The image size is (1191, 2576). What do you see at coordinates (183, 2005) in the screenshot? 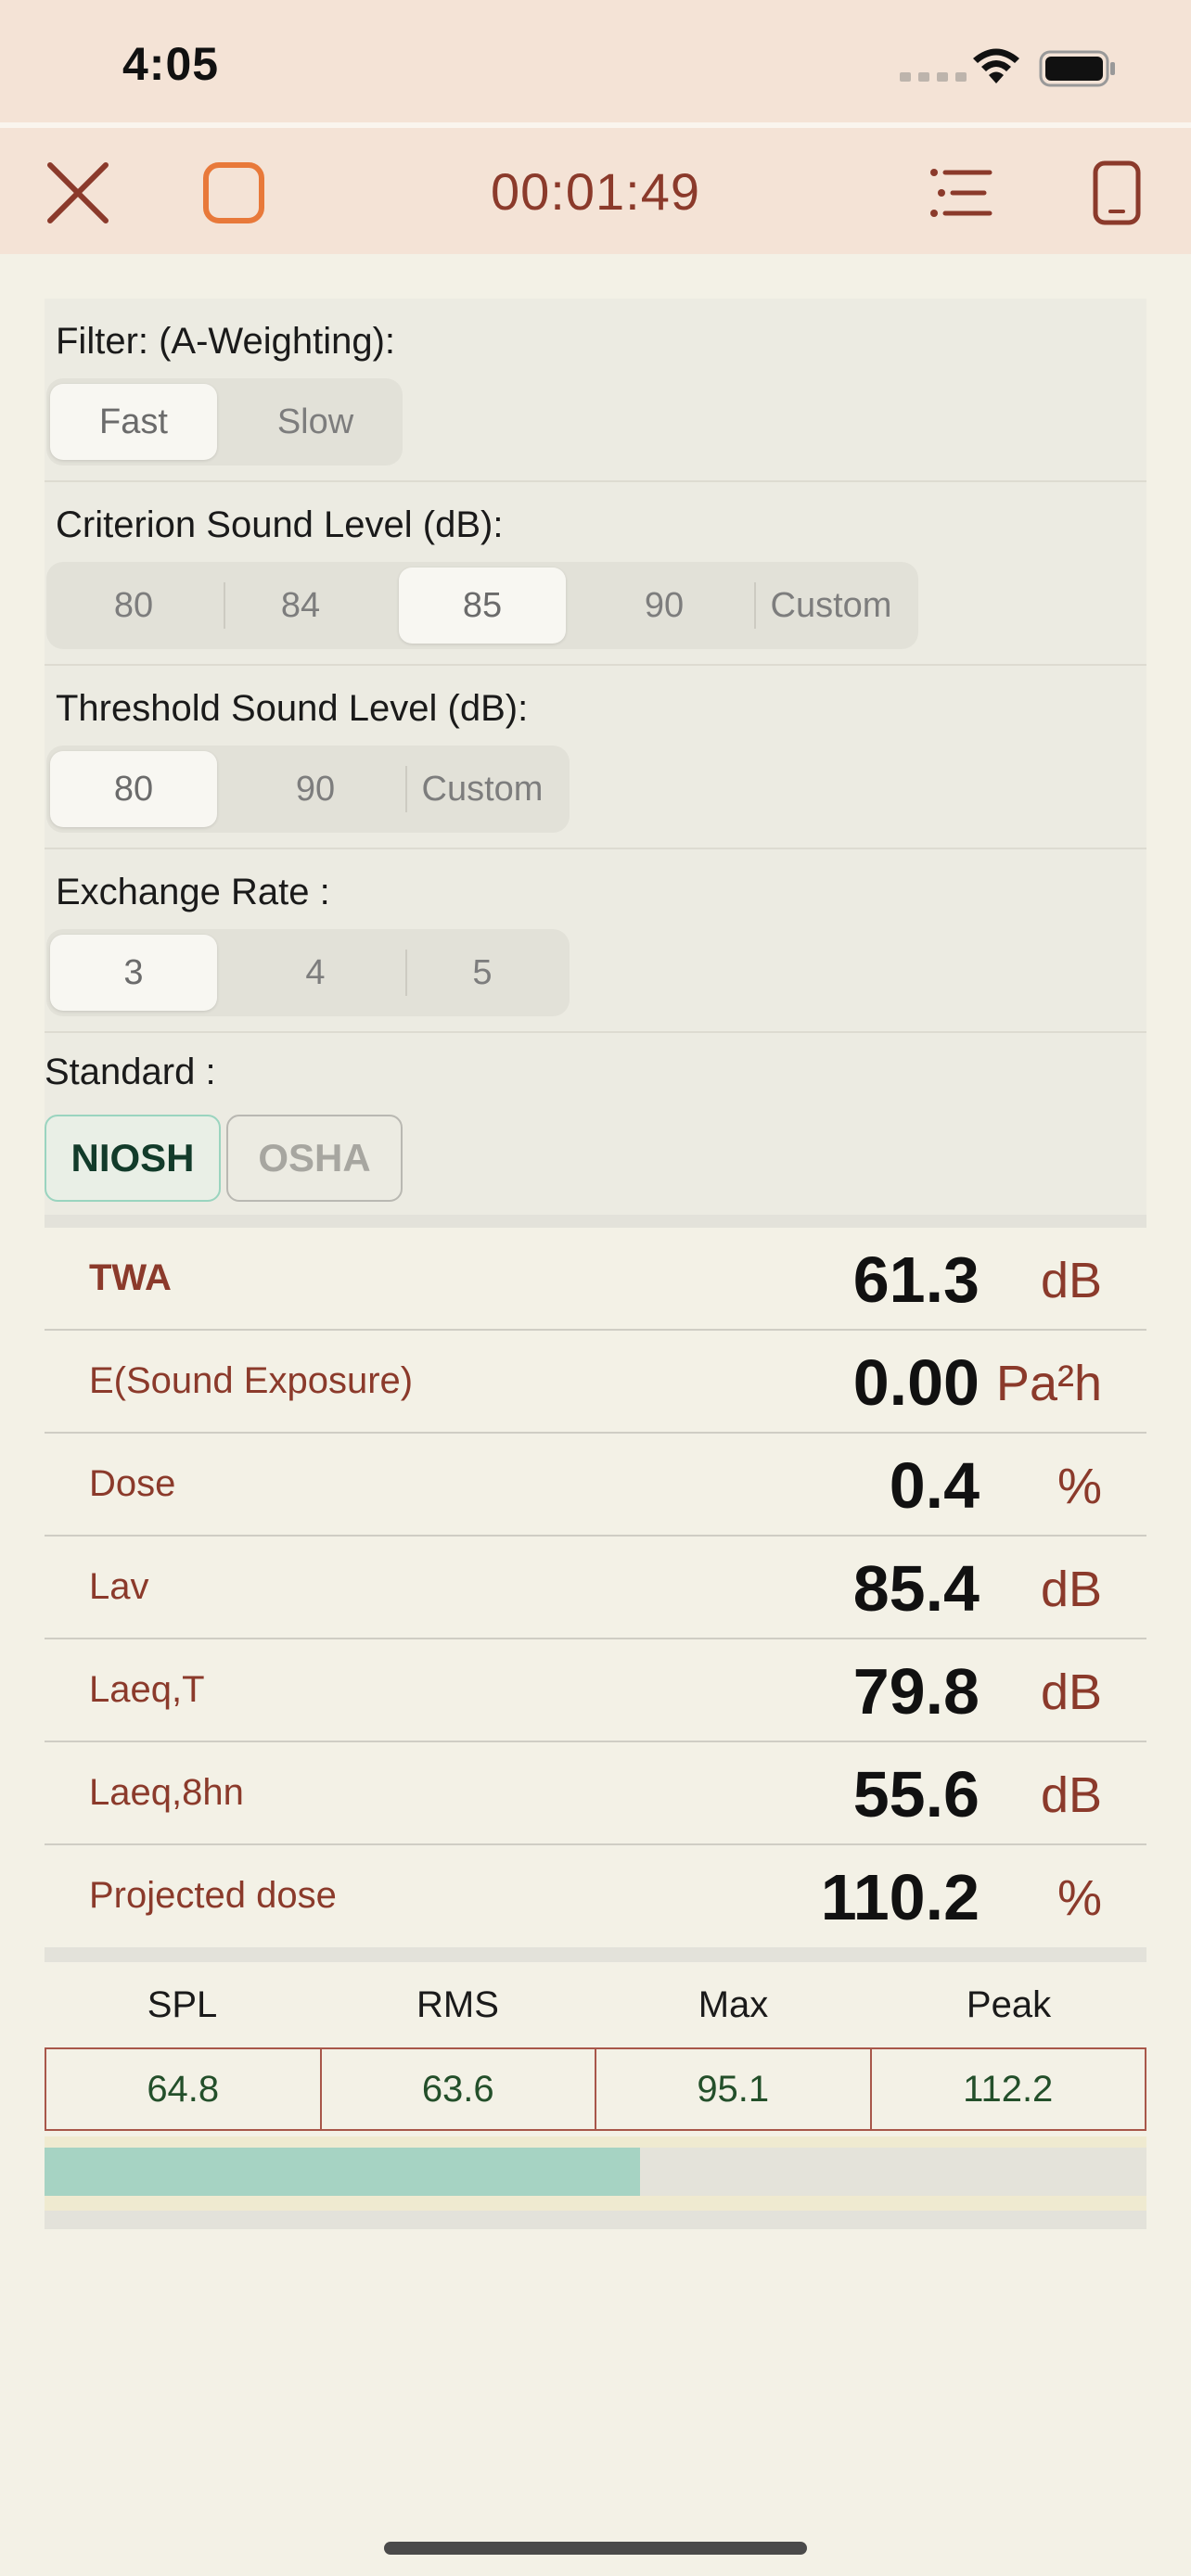
I see `readings-header-spl: SPL` at bounding box center [183, 2005].